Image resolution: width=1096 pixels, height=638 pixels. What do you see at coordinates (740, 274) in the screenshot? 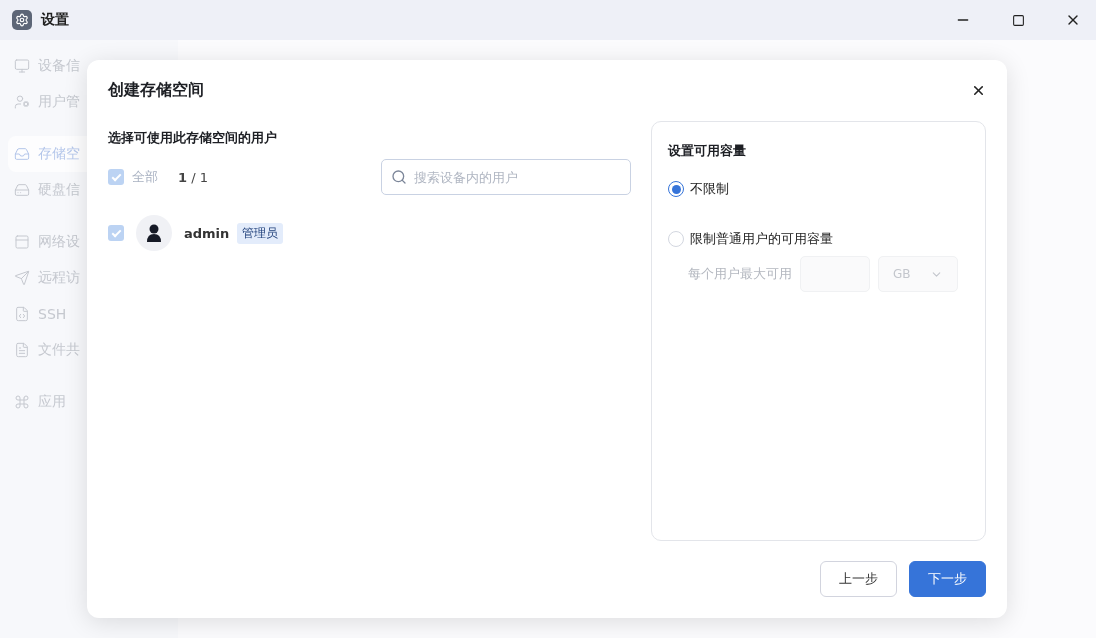
I see `limit-label: 每个用户最大可用` at bounding box center [740, 274].